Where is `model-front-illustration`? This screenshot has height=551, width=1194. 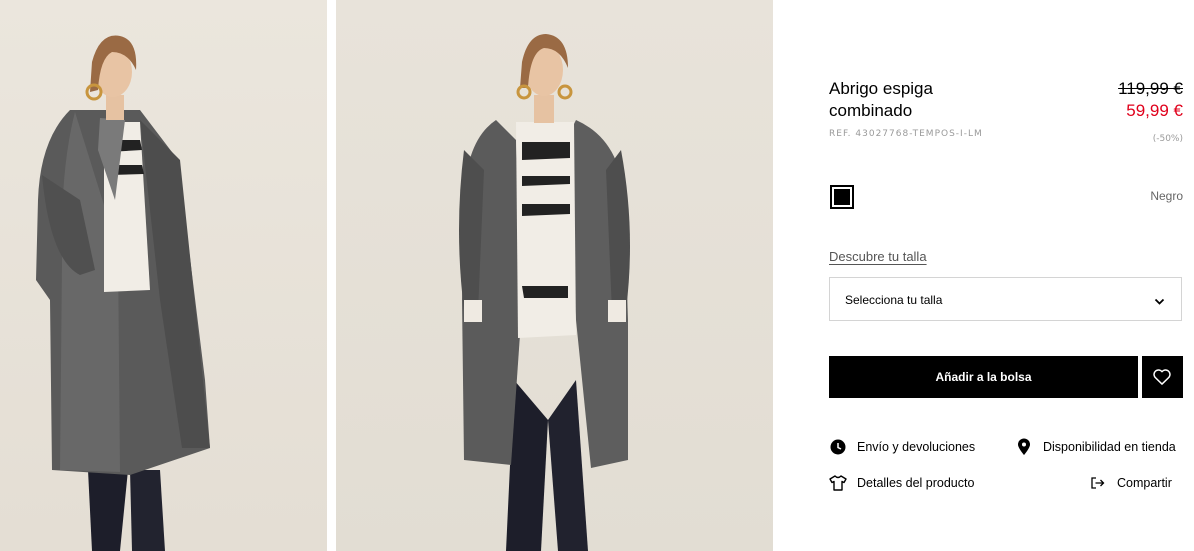
model-front-illustration is located at coordinates (544, 292).